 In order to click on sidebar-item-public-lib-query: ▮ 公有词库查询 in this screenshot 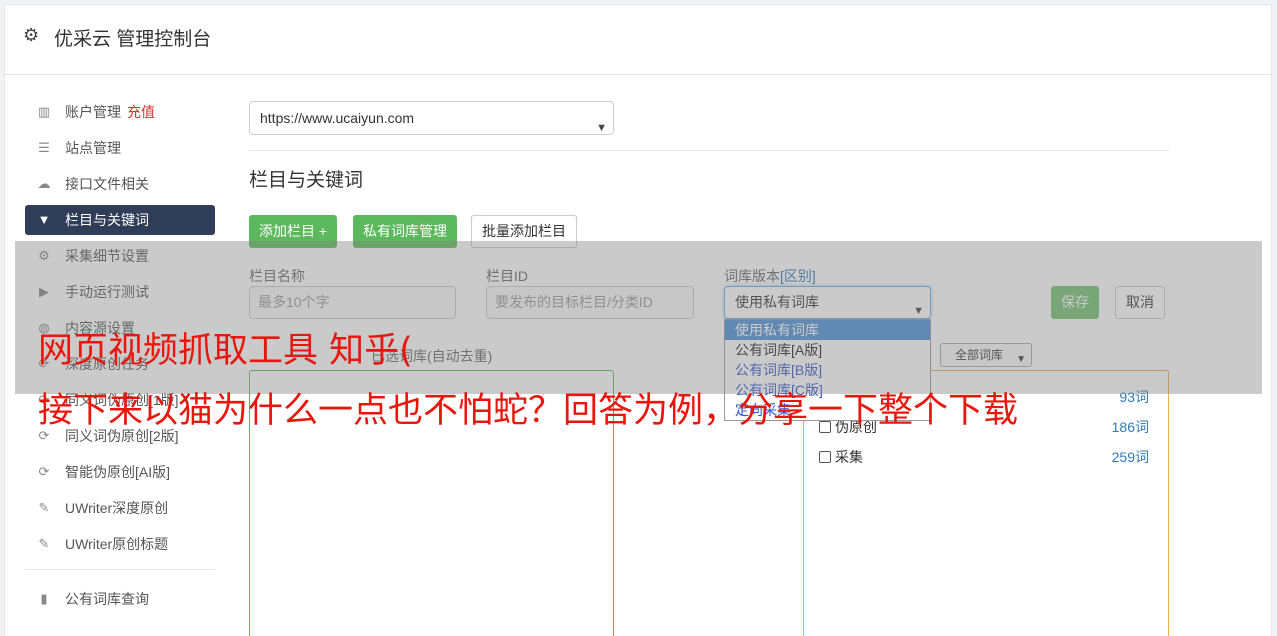, I will do `click(120, 599)`.